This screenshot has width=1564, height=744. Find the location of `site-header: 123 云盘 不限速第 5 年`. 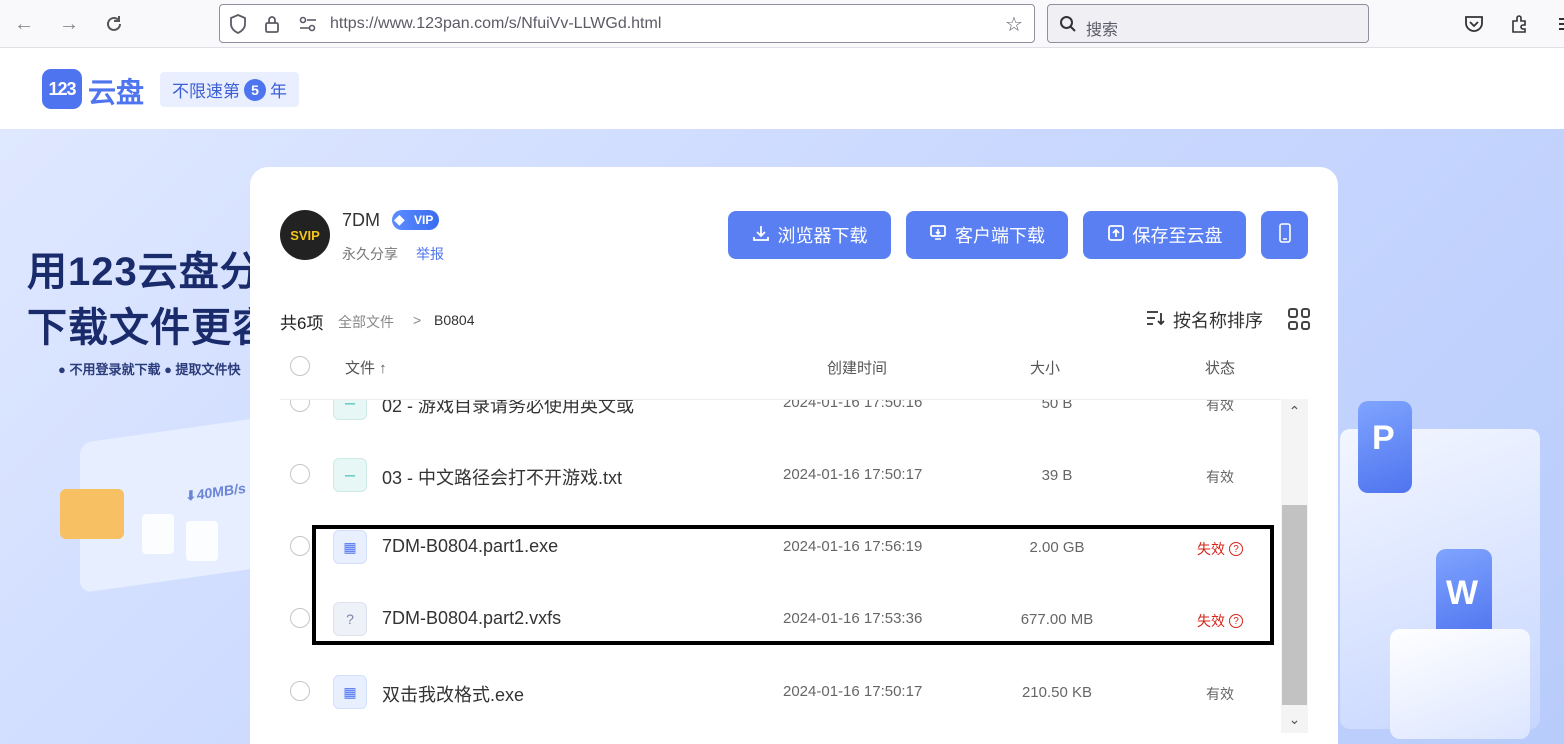

site-header: 123 云盘 不限速第 5 年 is located at coordinates (782, 89).